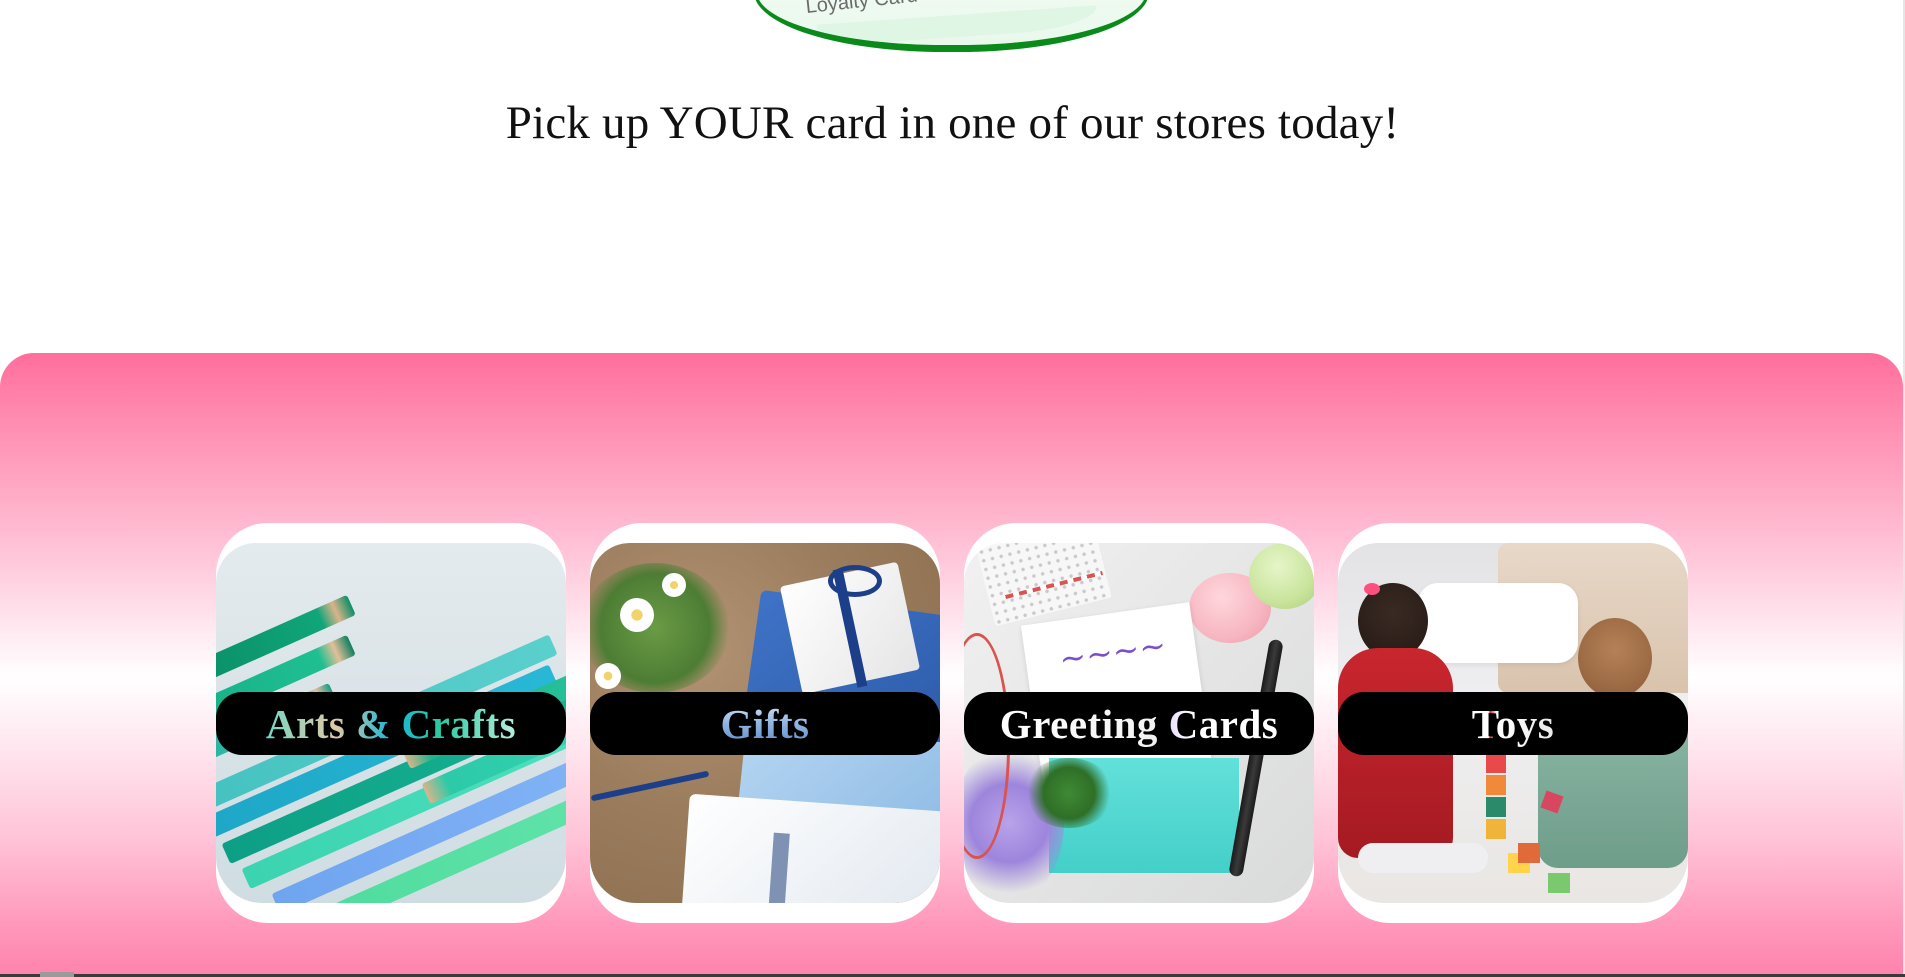  Describe the element at coordinates (1069, 793) in the screenshot. I see `leaves-shape` at that location.